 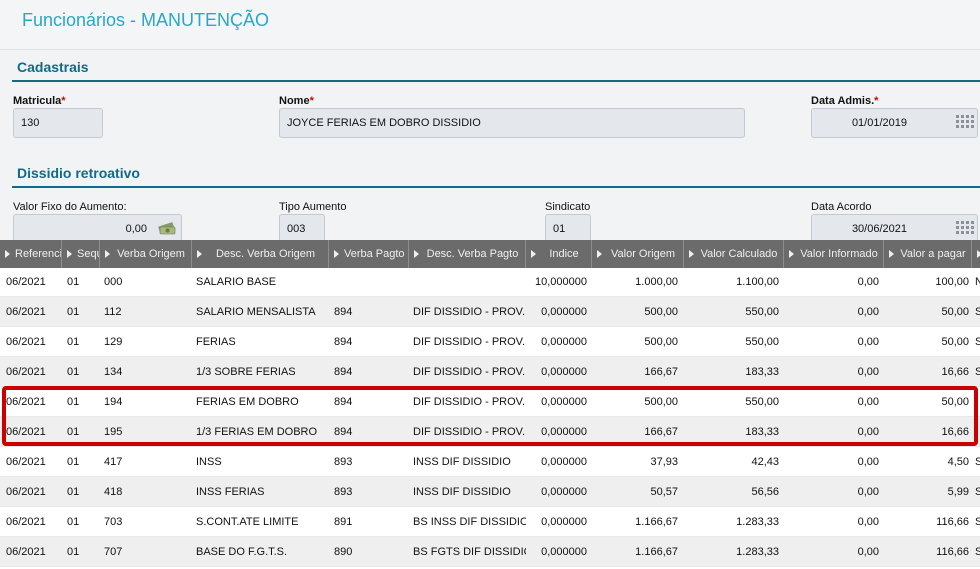 I want to click on cell-indice: 0,000000, so click(x=564, y=552).